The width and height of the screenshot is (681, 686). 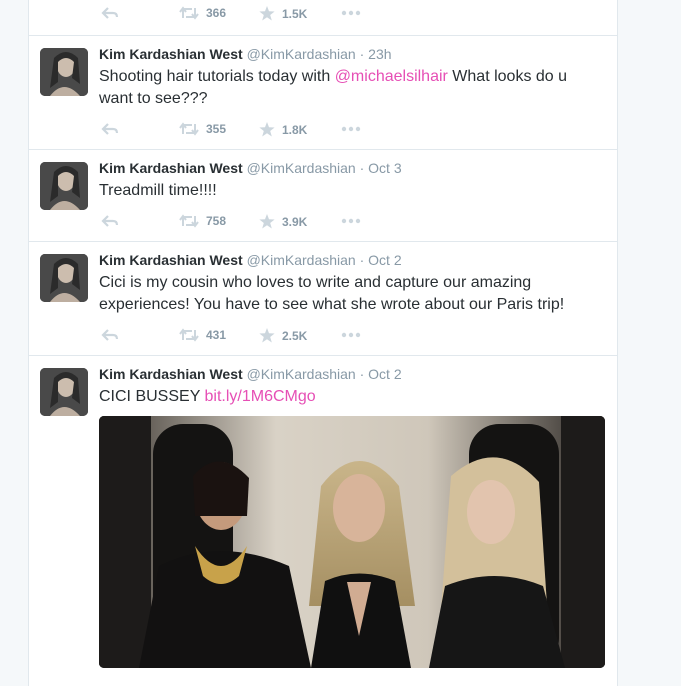 I want to click on favorite-button: 1.5K, so click(x=283, y=13).